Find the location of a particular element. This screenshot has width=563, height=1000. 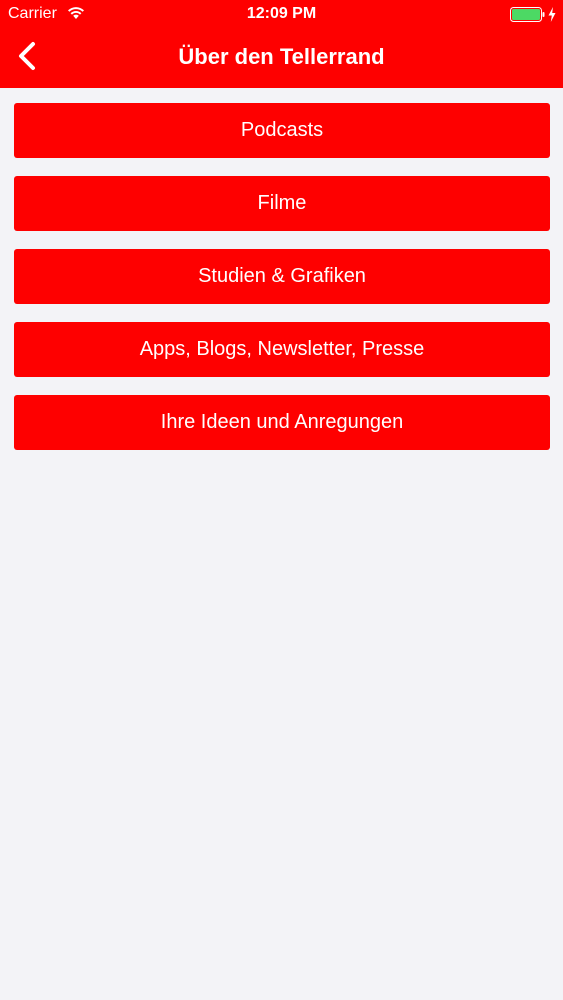

films-button: Filme is located at coordinates (282, 203).